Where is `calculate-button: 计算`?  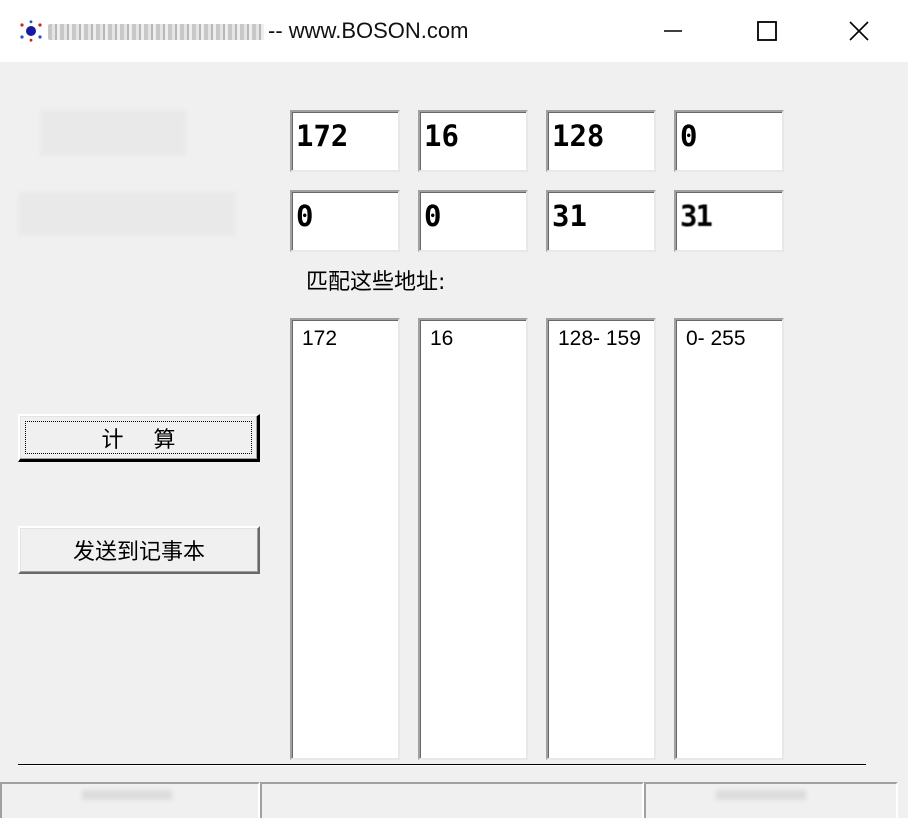 calculate-button: 计算 is located at coordinates (139, 438).